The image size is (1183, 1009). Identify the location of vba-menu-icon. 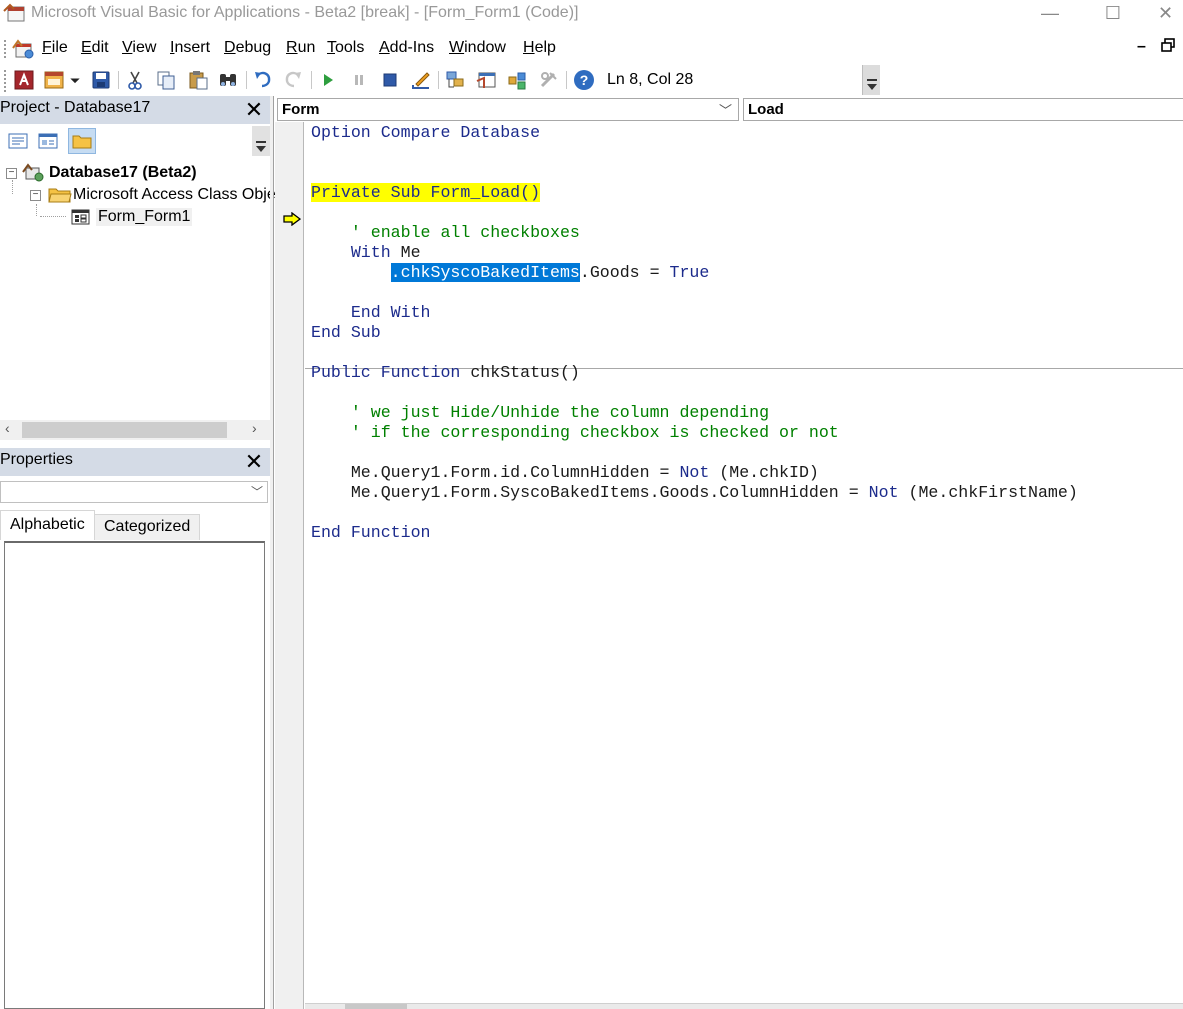
(24, 49).